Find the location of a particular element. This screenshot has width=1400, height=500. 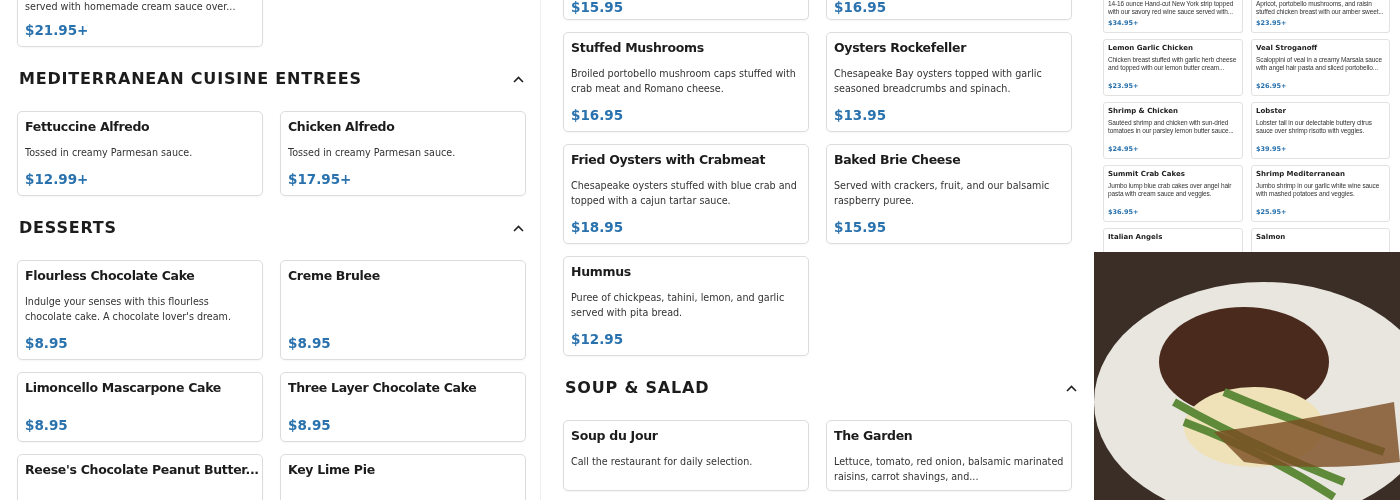

menu-item-card: Hummus Puree of chickpeas, tahini, lemon, and garlic served with pita bread. $12.95 is located at coordinates (686, 306).